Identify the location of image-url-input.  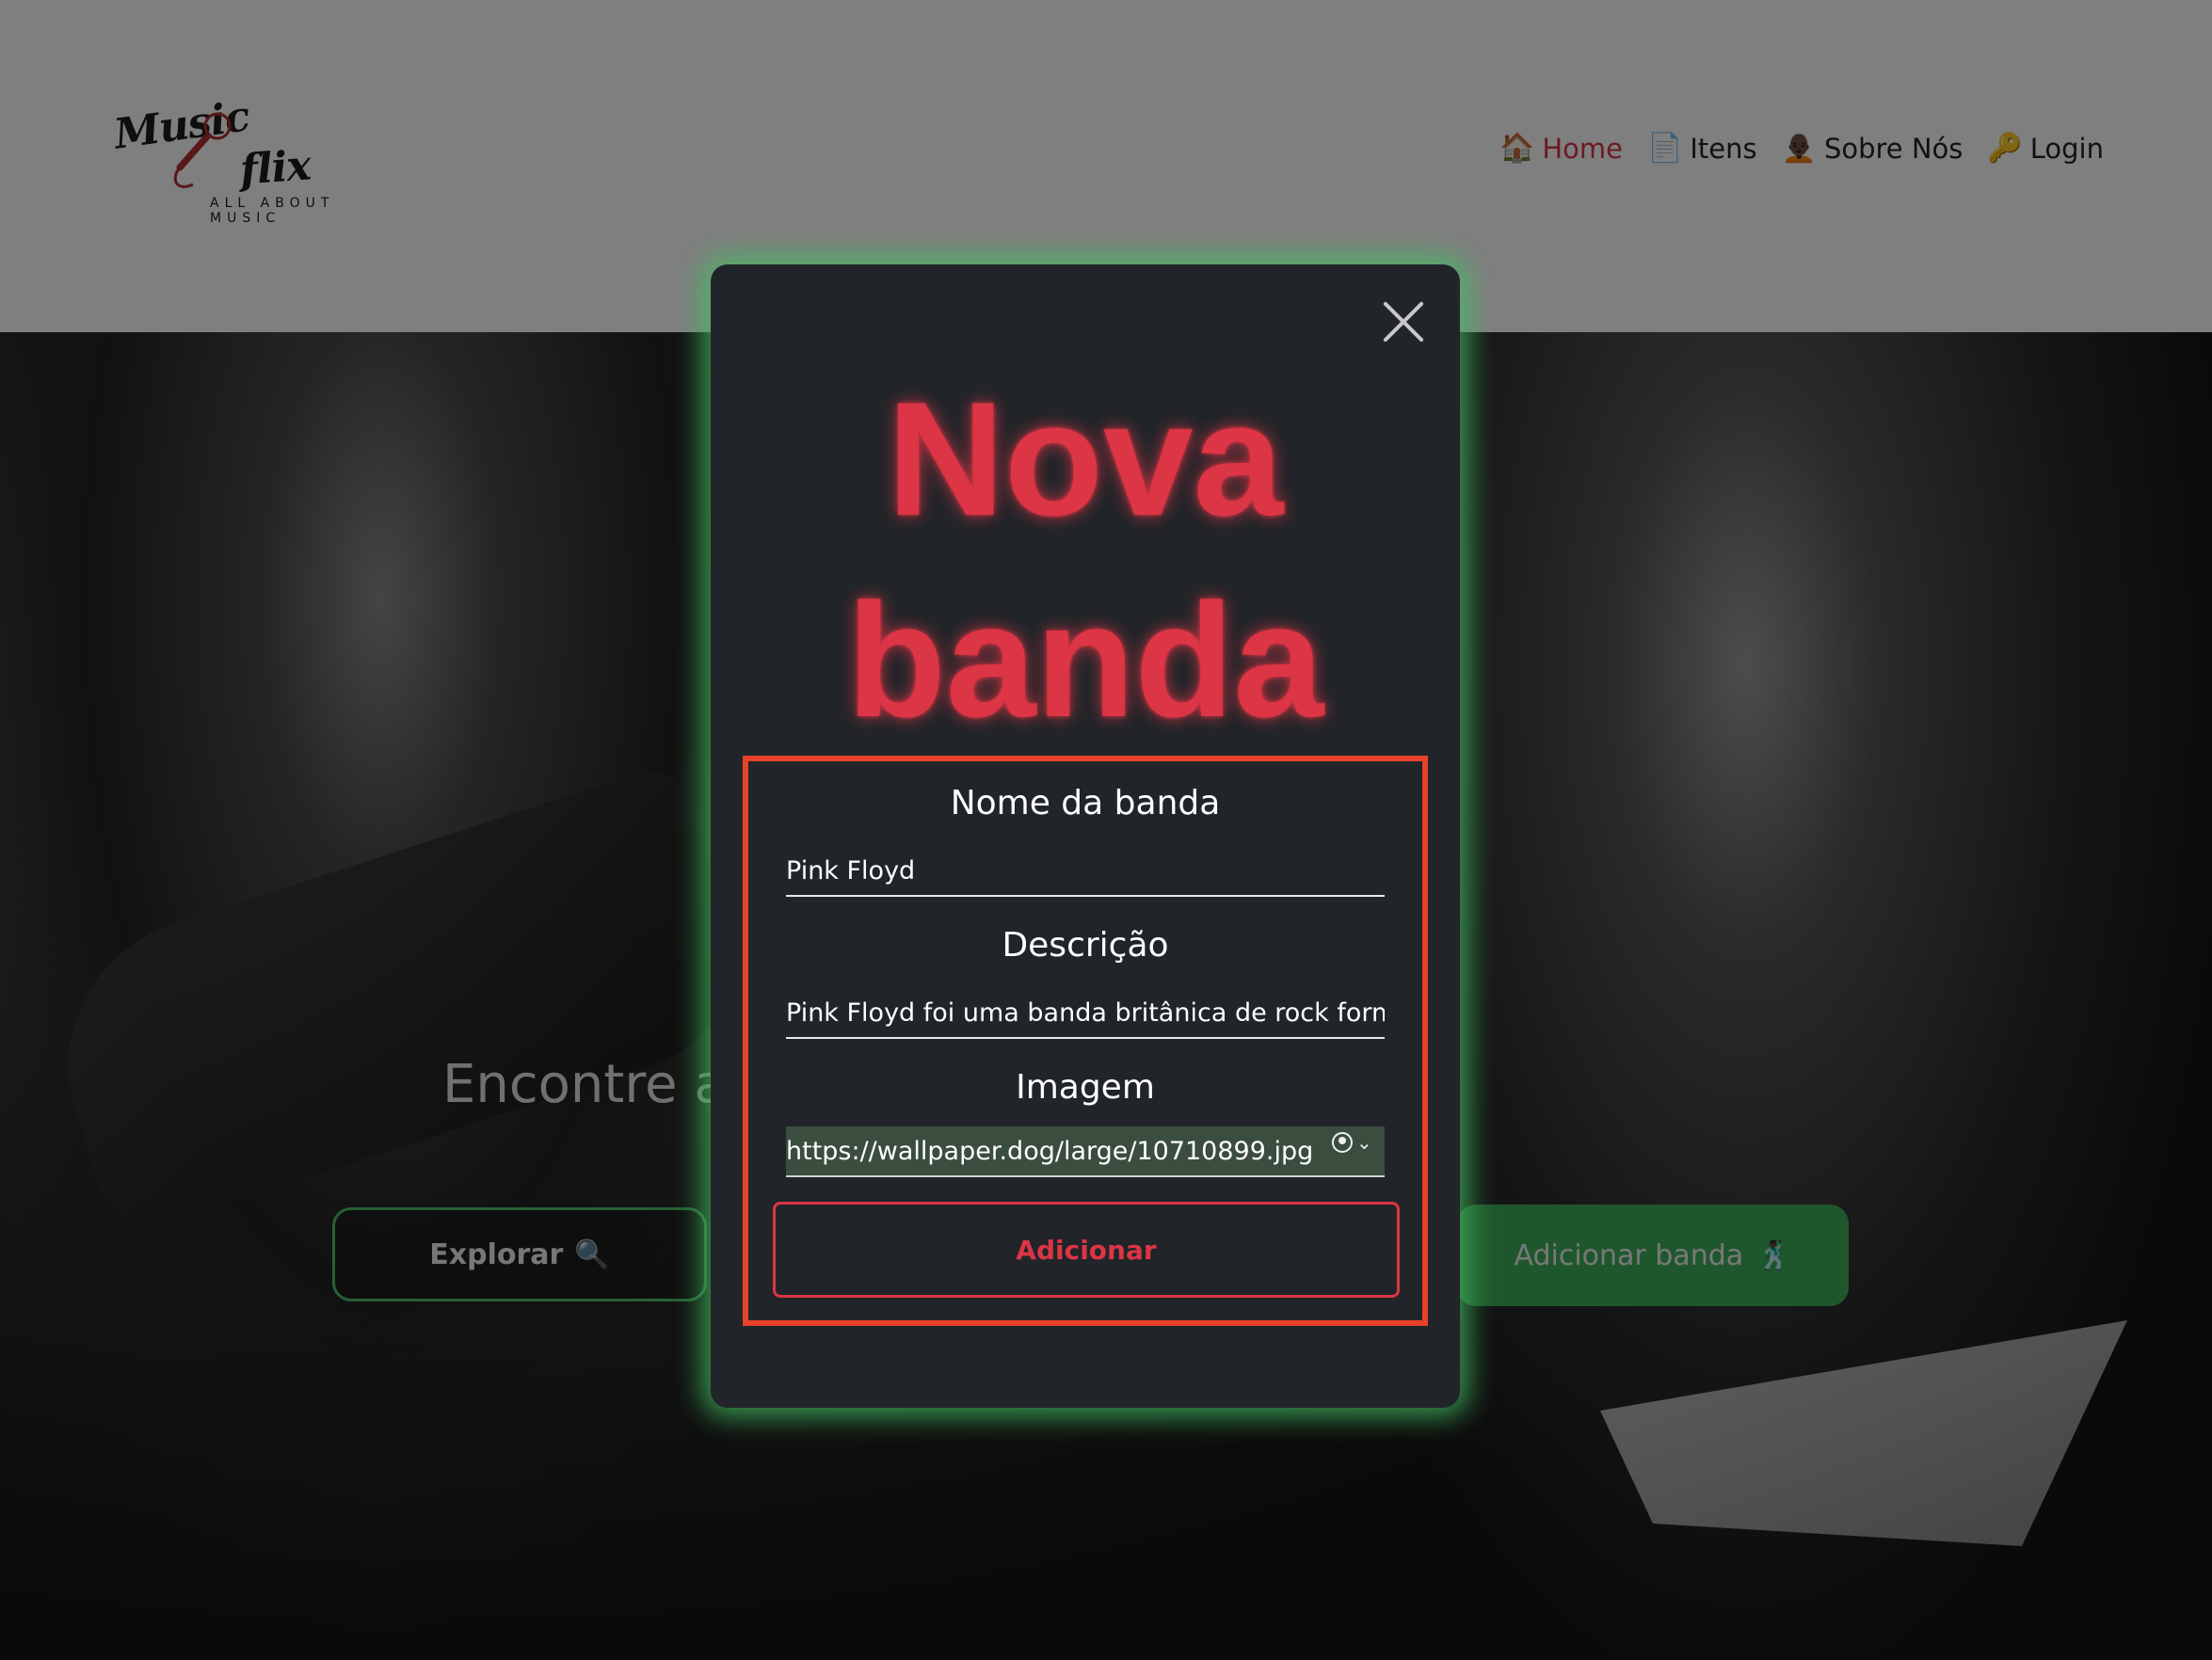
(1085, 1151).